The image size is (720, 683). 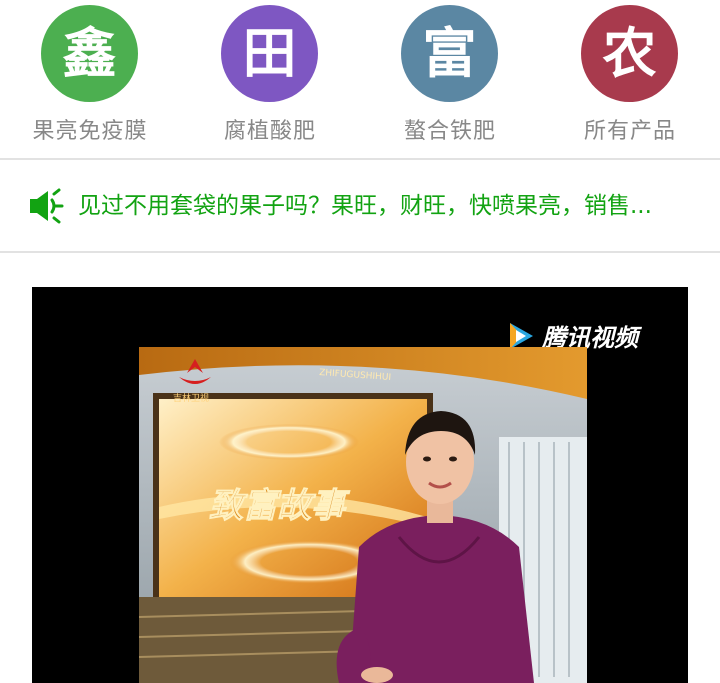 I want to click on nav-item-label: 腐植酸肥, so click(x=269, y=131).